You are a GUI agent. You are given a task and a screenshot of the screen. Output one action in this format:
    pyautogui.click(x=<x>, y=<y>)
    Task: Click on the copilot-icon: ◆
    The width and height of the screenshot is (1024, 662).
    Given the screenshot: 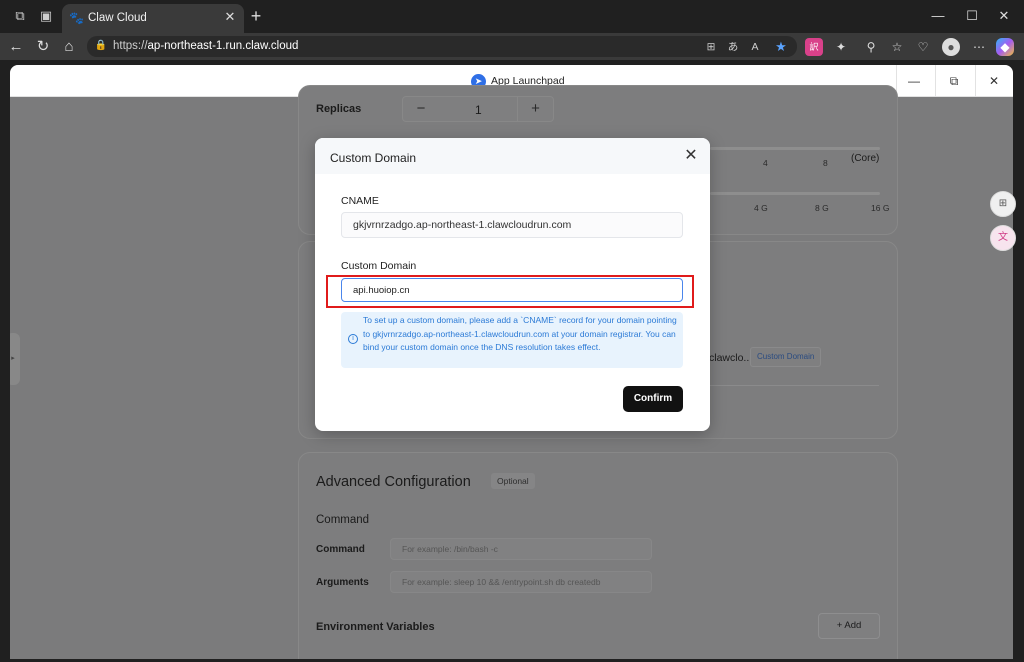 What is the action you would take?
    pyautogui.click(x=1005, y=47)
    